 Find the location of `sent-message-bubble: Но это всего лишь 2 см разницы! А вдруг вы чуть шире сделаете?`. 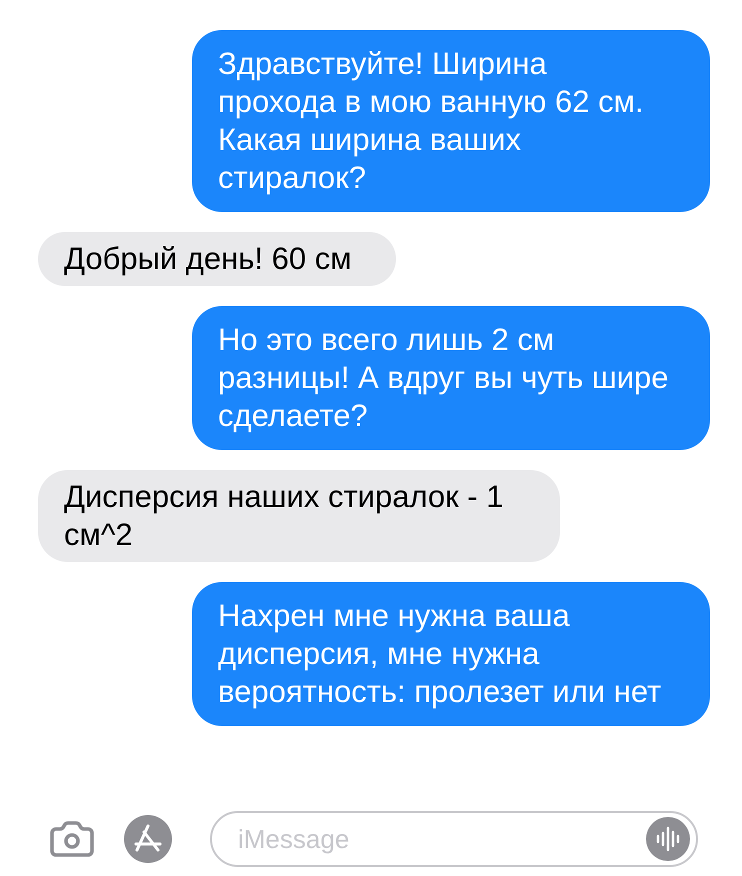

sent-message-bubble: Но это всего лишь 2 см разницы! А вдруг вы чуть шире сделаете? is located at coordinates (451, 378).